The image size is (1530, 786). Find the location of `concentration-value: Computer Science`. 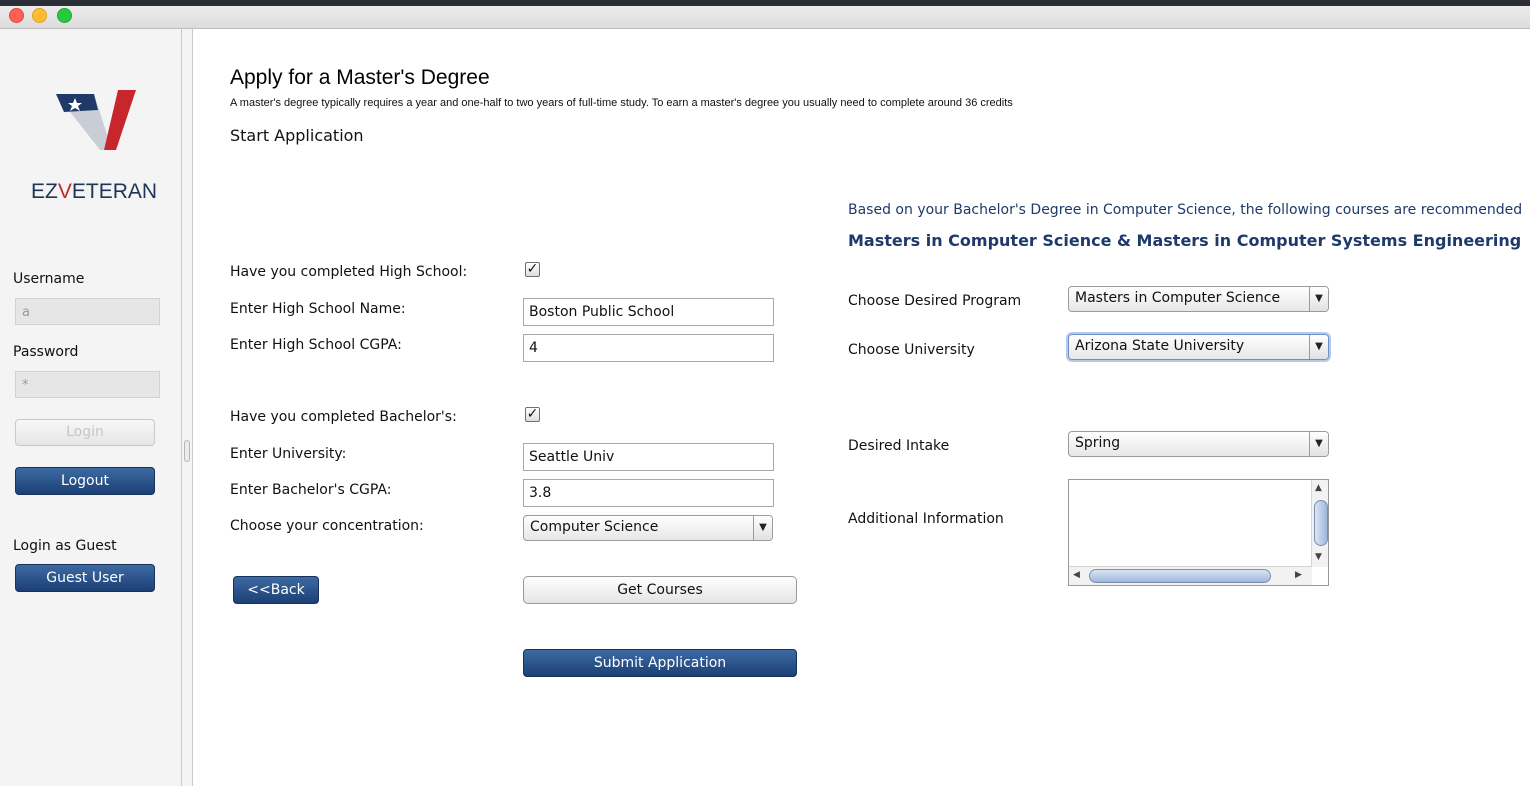

concentration-value: Computer Science is located at coordinates (594, 527).